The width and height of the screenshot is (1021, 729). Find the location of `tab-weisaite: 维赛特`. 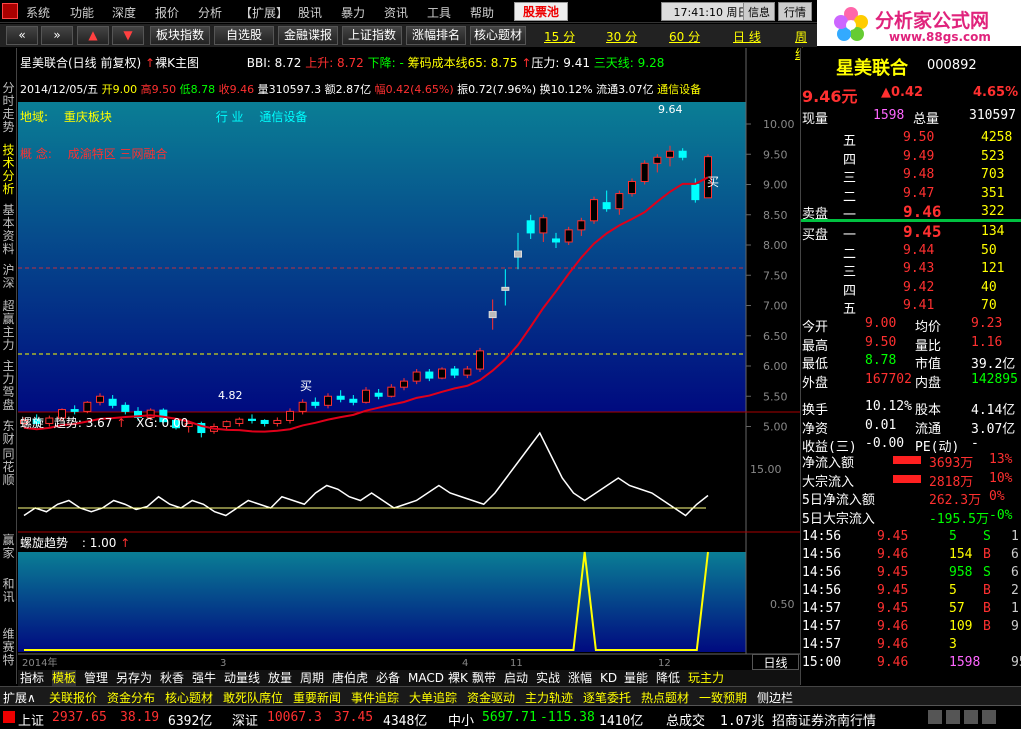

tab-weisaite: 维赛特 is located at coordinates (8, 647).